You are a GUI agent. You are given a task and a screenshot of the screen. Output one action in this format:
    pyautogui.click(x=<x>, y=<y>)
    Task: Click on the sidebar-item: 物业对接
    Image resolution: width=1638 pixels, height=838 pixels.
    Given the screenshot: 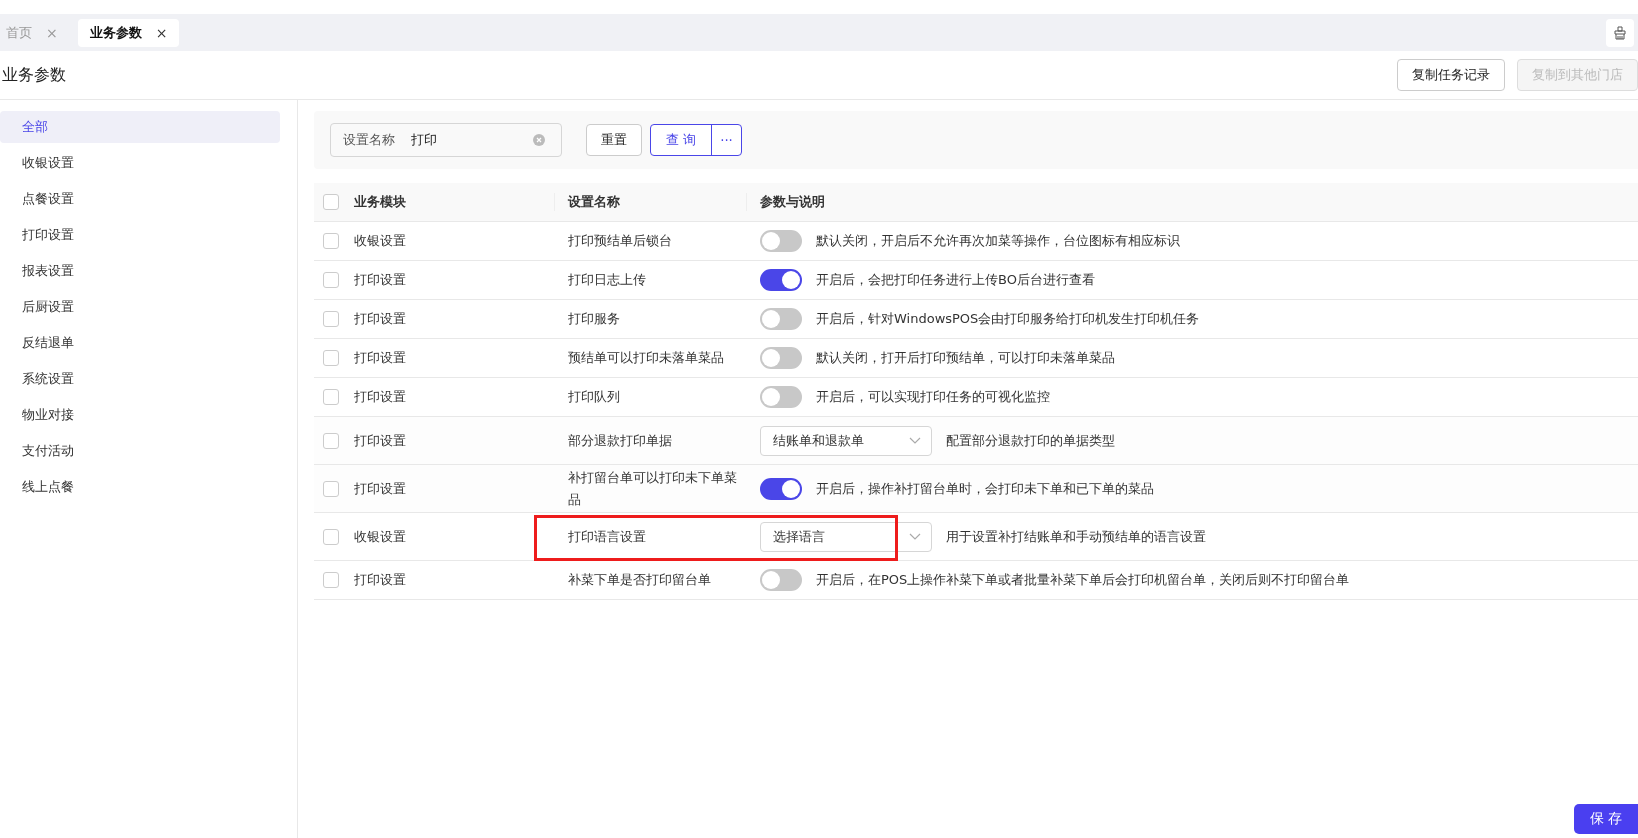 What is the action you would take?
    pyautogui.click(x=140, y=415)
    